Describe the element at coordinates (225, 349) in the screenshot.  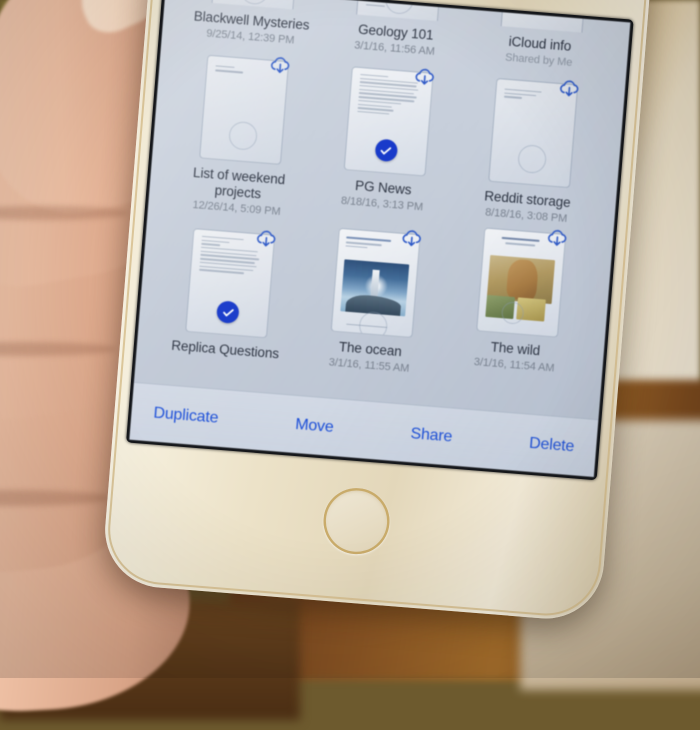
I see `document-title: Replica Questions` at that location.